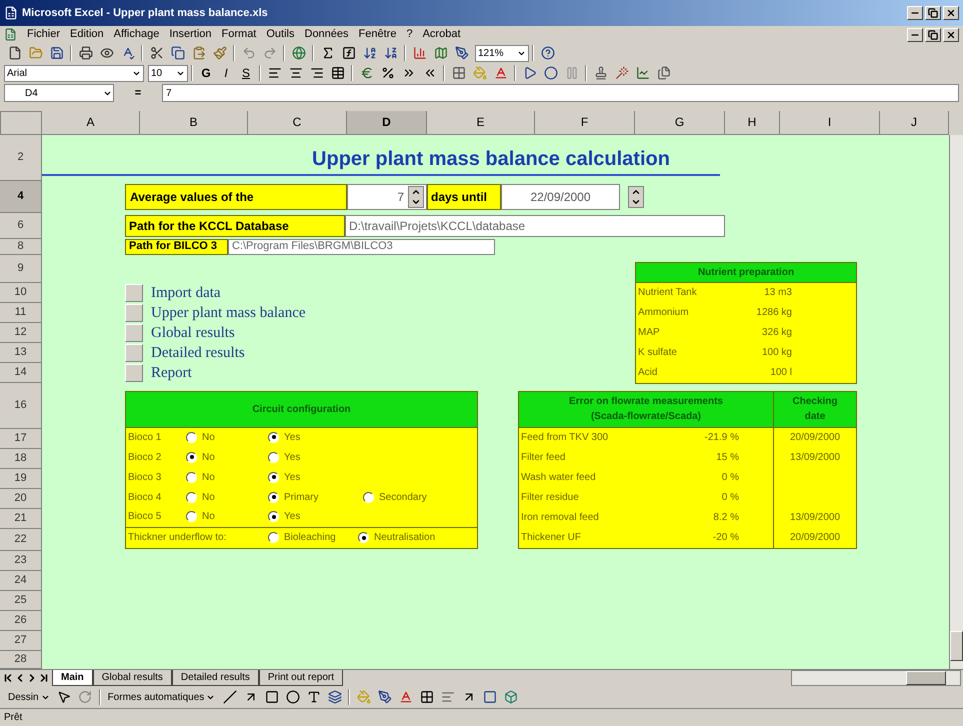  What do you see at coordinates (914, 123) in the screenshot?
I see `column-header: J` at bounding box center [914, 123].